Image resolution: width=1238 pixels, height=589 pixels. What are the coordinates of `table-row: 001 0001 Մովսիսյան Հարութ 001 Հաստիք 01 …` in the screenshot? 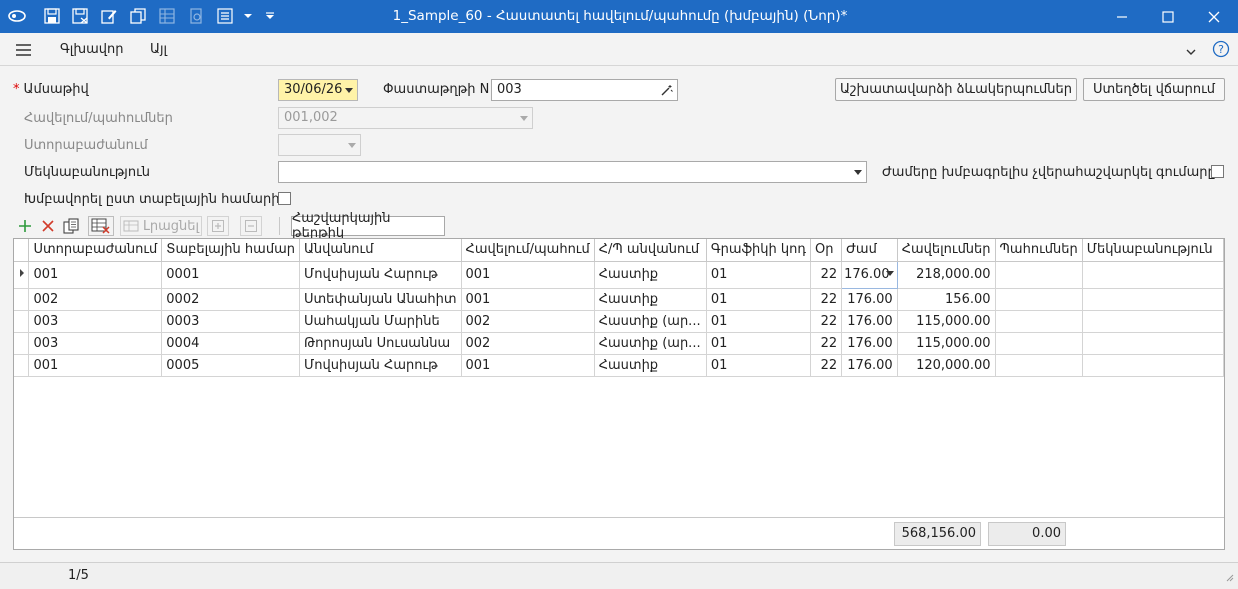 It's located at (619, 274).